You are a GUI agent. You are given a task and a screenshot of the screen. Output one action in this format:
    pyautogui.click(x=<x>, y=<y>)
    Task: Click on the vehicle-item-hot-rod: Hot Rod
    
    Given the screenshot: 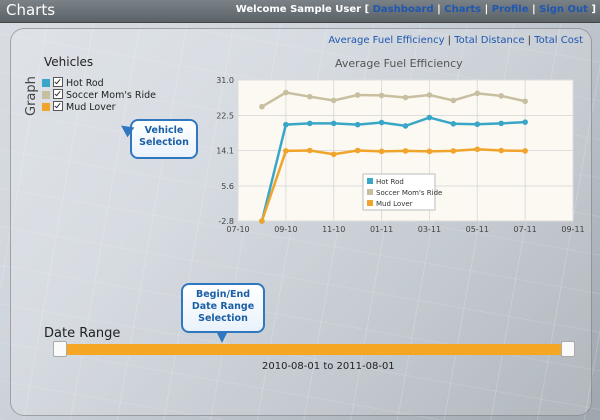 What is the action you would take?
    pyautogui.click(x=73, y=83)
    